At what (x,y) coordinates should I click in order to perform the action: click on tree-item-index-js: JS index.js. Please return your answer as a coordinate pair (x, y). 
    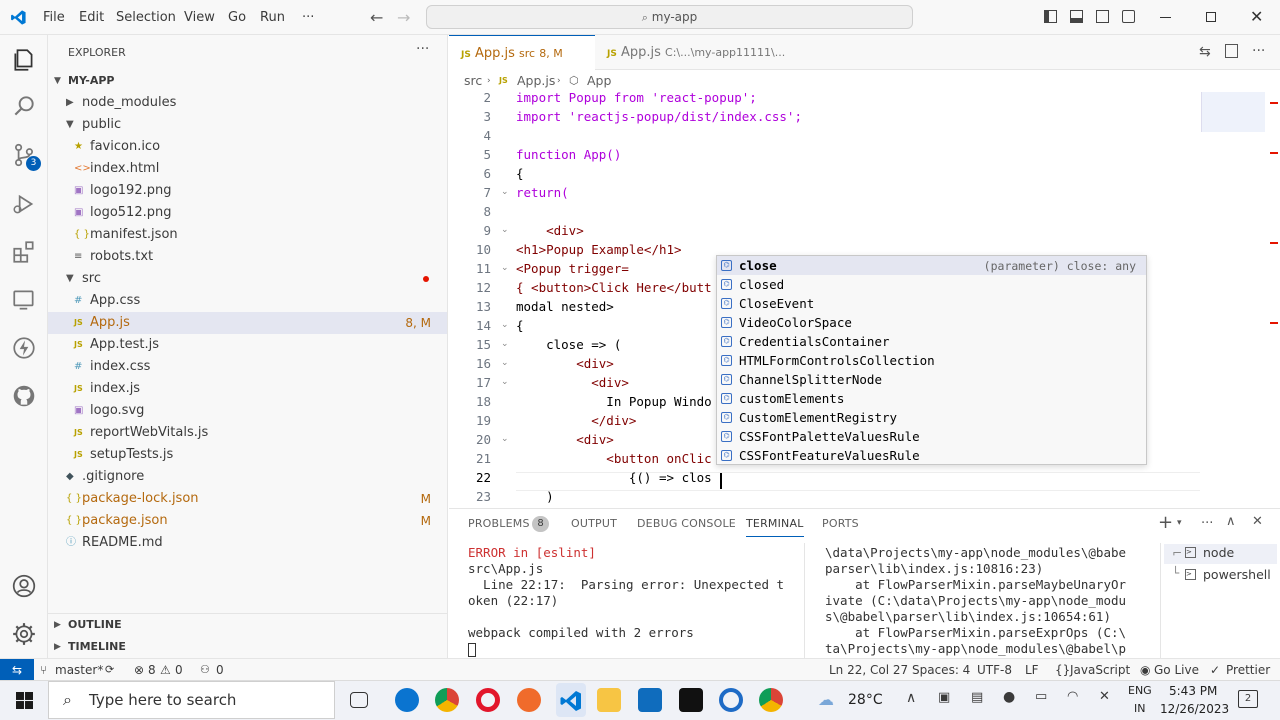
    Looking at the image, I should click on (247, 389).